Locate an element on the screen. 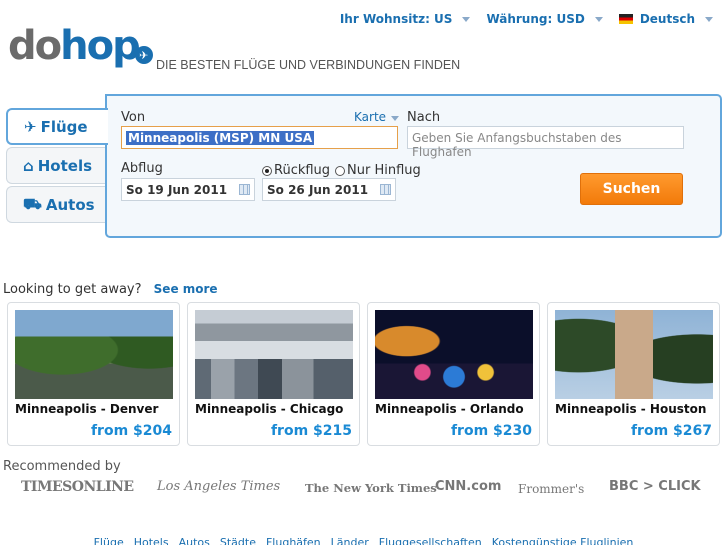 This screenshot has height=545, width=727. depart-date-input: So 19 Jun 2011 is located at coordinates (188, 189).